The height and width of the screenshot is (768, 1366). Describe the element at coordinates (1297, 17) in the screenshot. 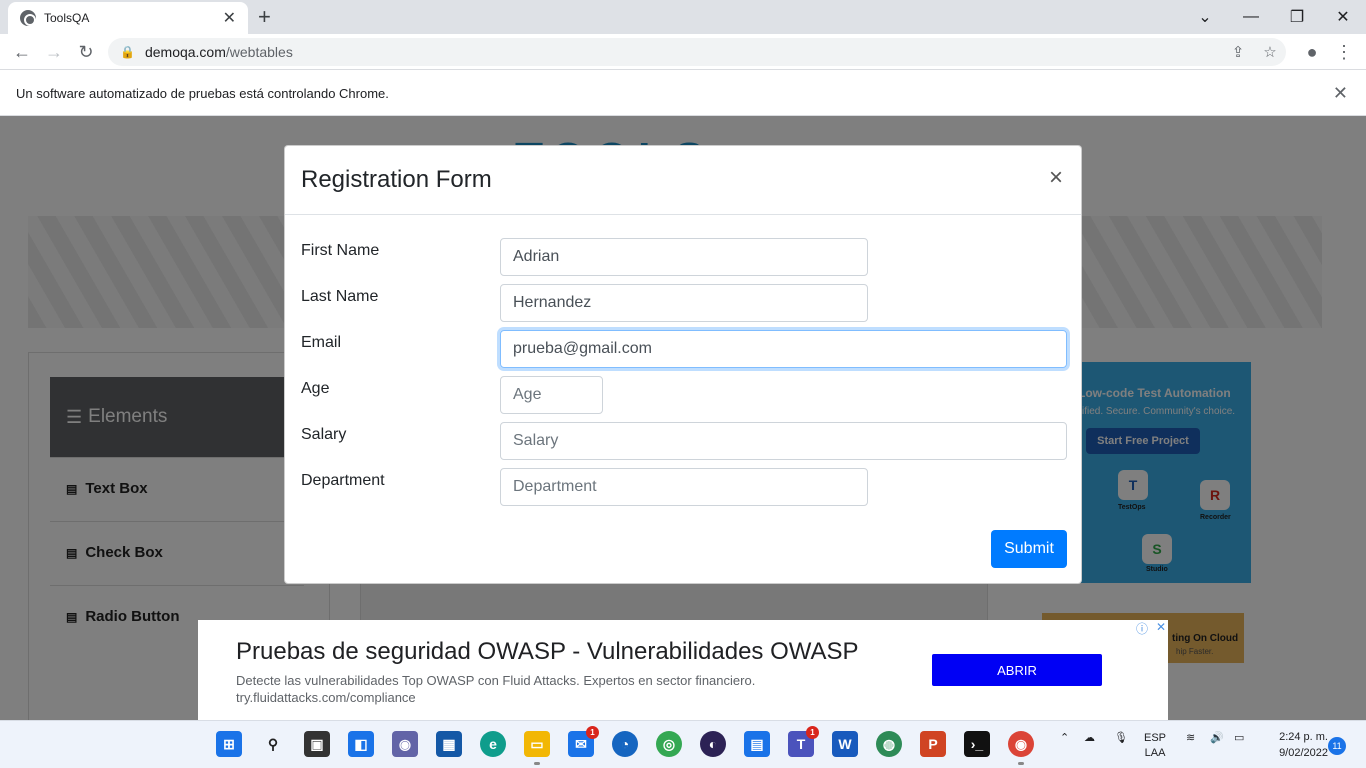

I see `maximize-button: ❐` at that location.